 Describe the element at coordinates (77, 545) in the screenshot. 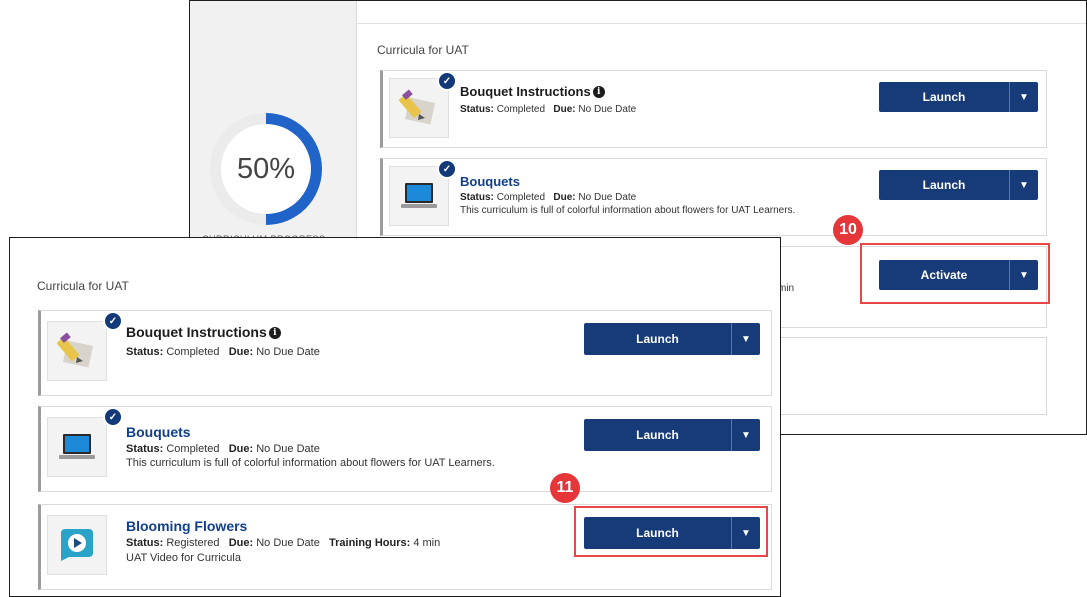

I see `video-play-icon` at that location.